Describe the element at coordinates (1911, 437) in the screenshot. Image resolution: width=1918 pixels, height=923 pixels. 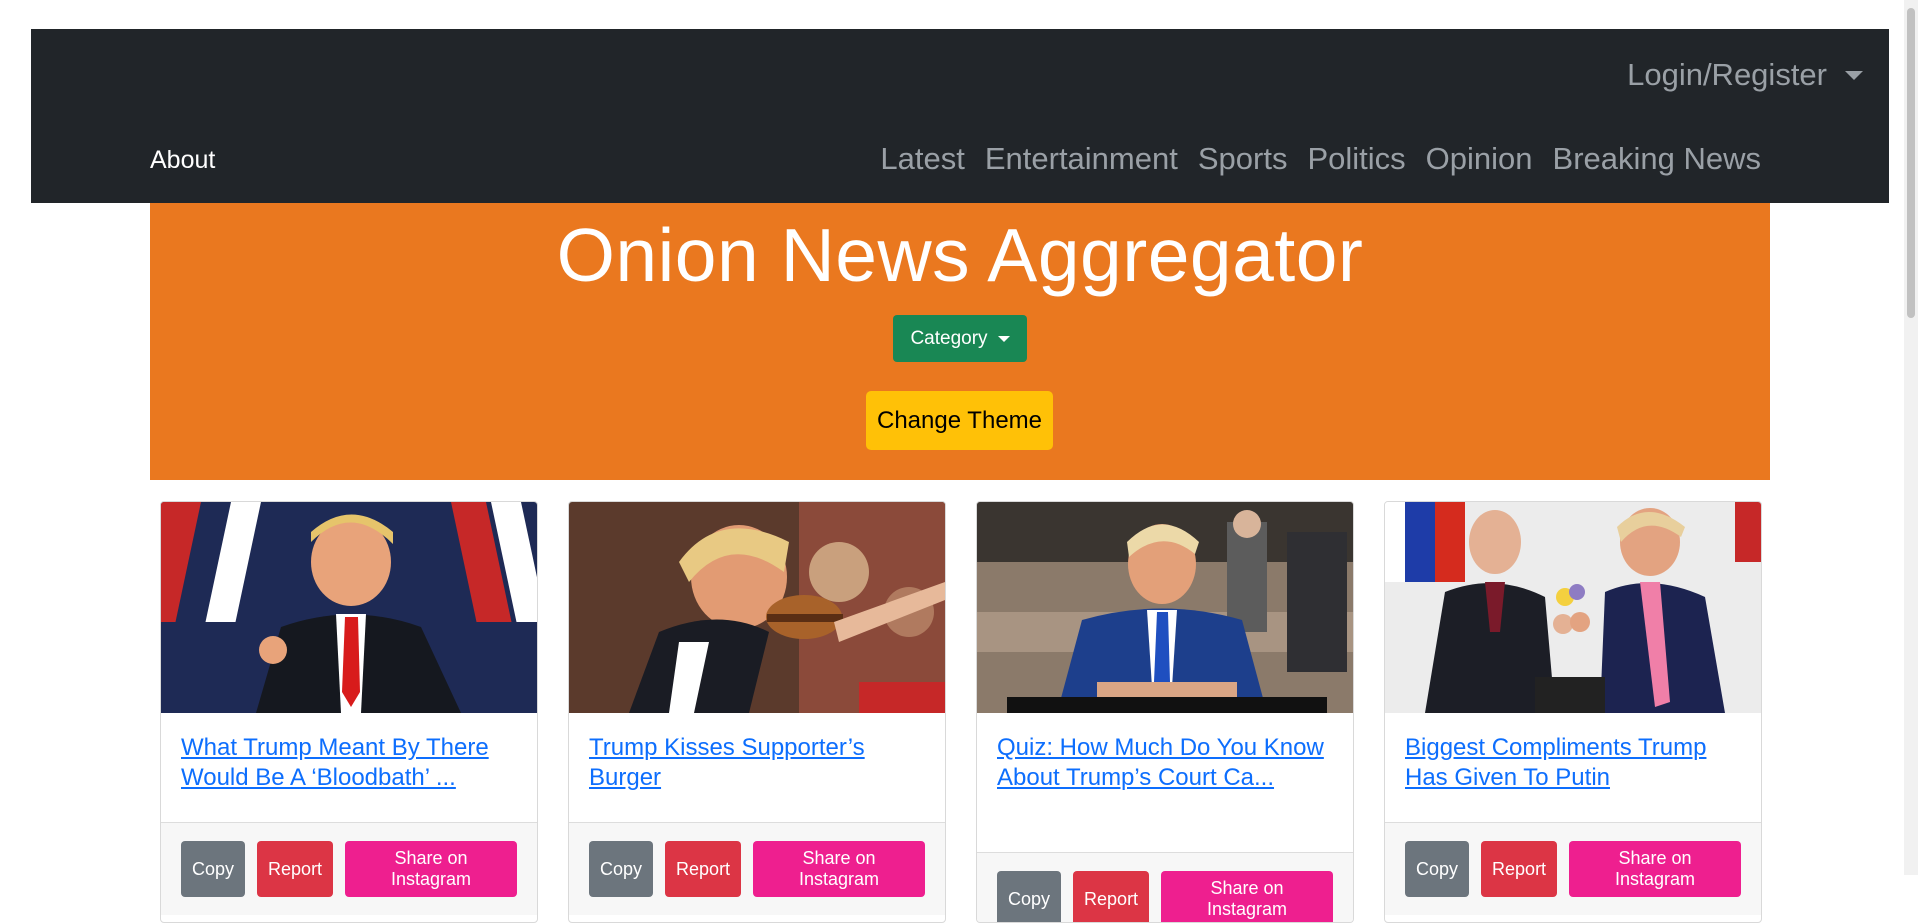
I see `page-scrollbar` at that location.